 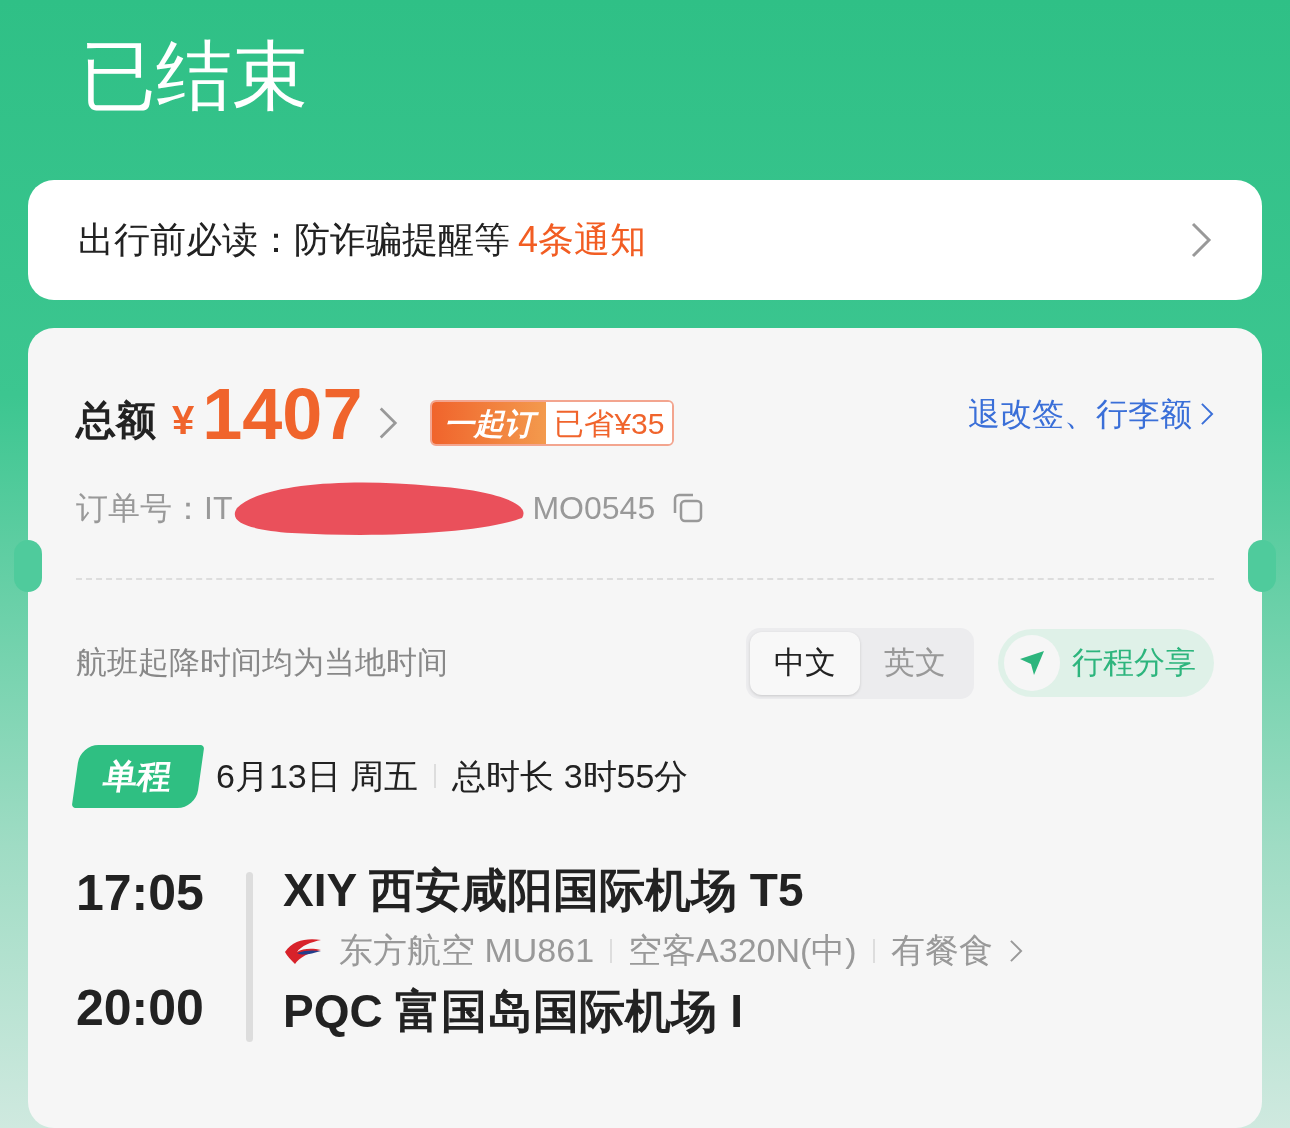 What do you see at coordinates (805, 663) in the screenshot?
I see `language-tab: 中文` at bounding box center [805, 663].